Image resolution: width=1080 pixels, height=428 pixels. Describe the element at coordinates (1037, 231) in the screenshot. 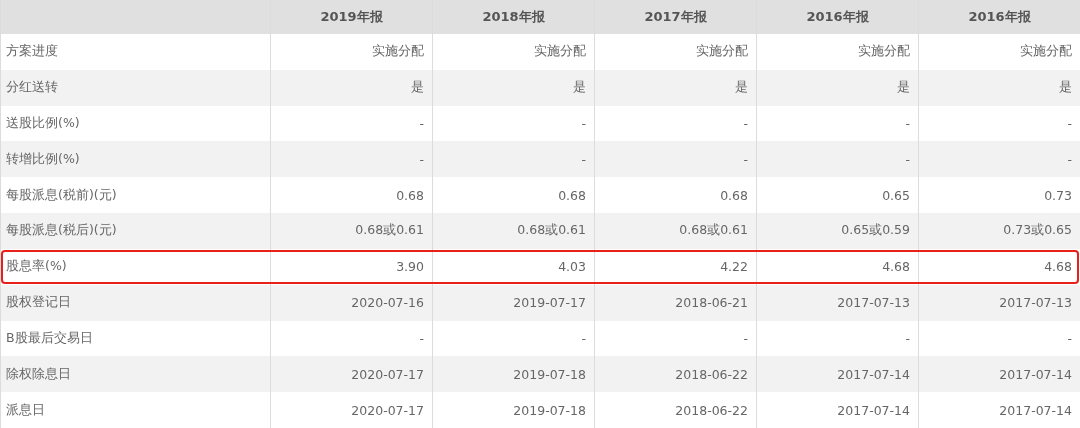

I see `table-cell: 0.73或0.65` at that location.